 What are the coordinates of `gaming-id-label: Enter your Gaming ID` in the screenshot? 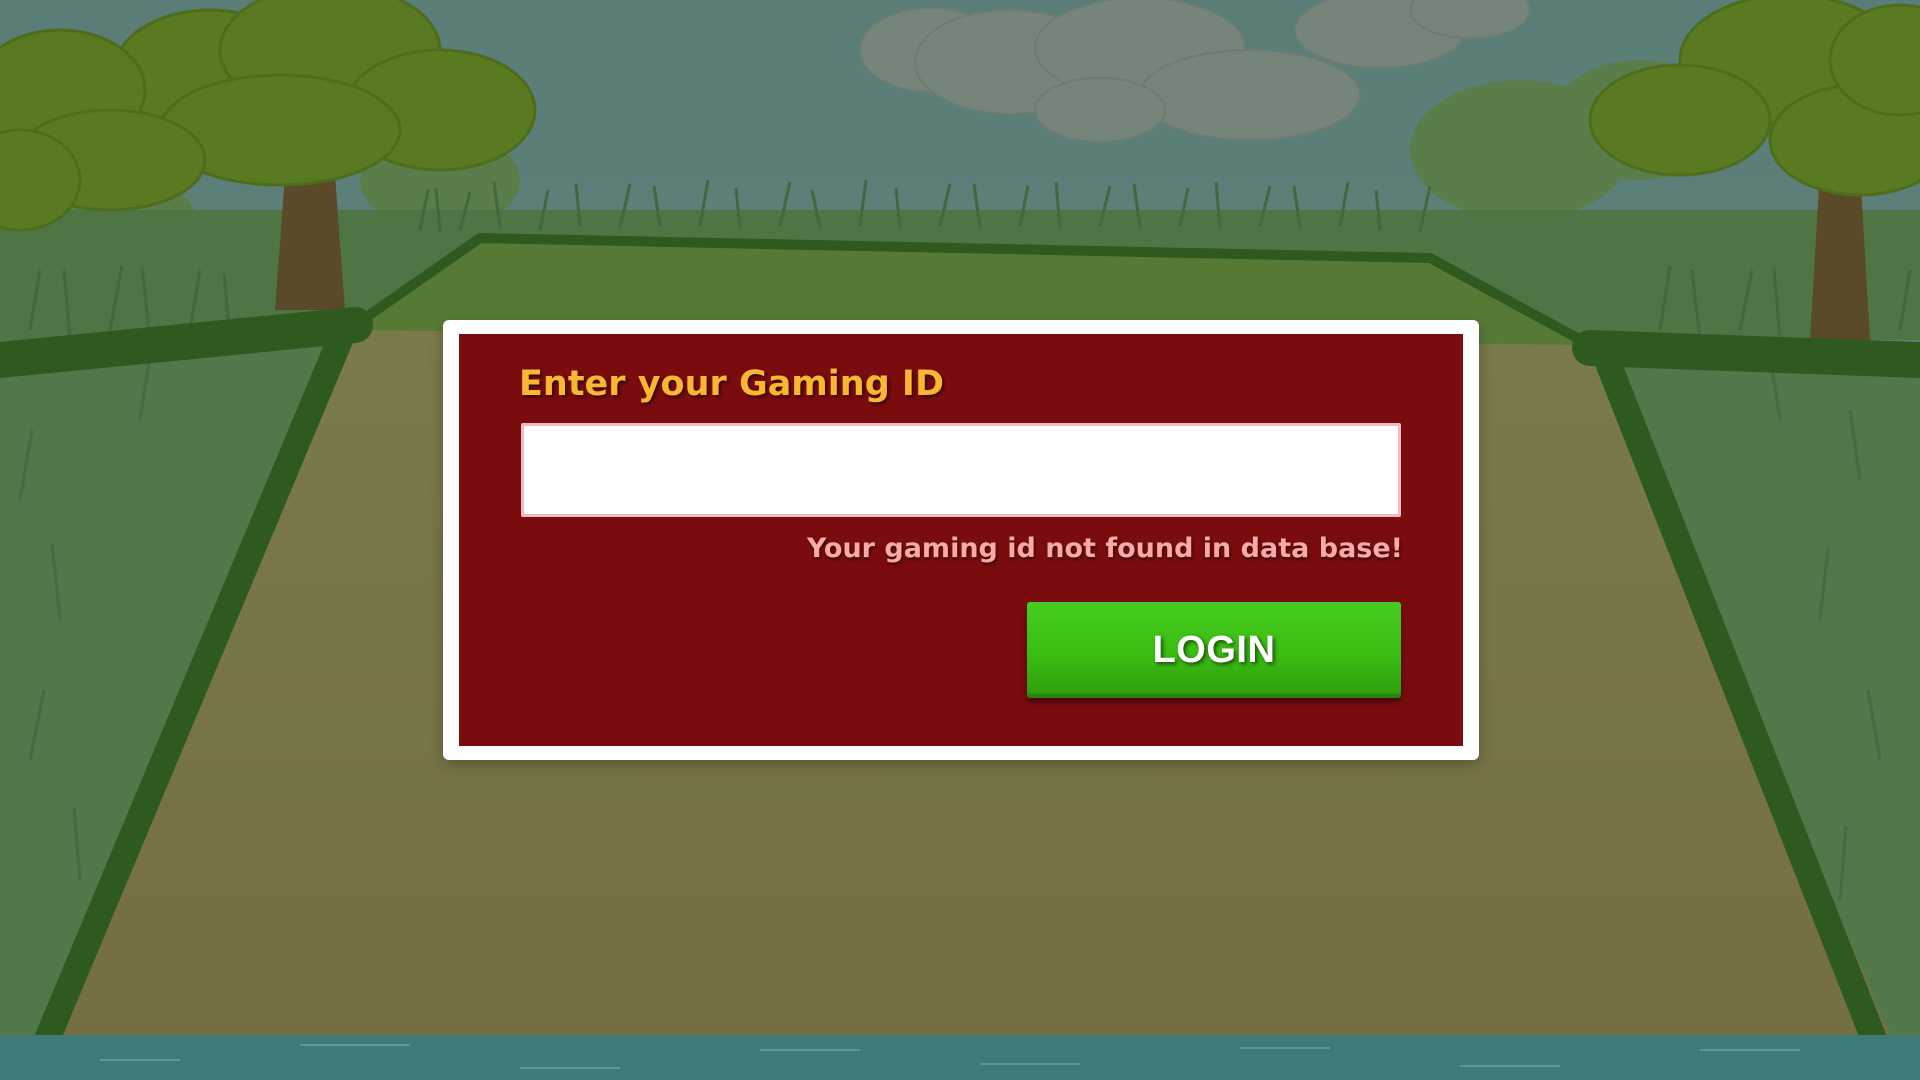 It's located at (732, 384).